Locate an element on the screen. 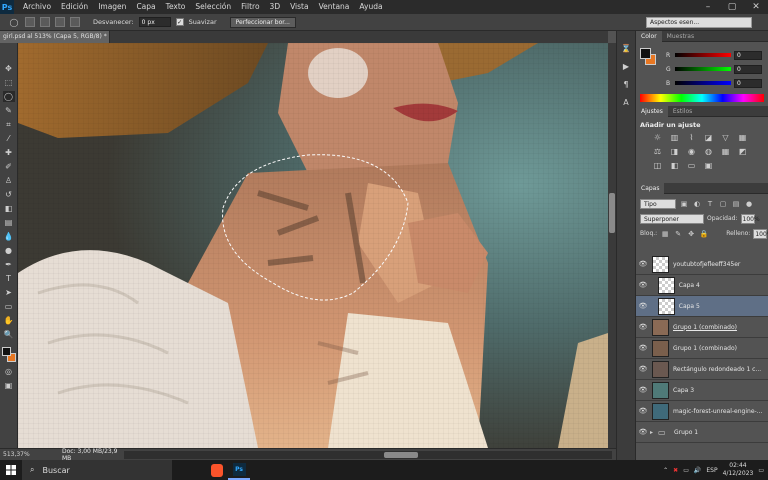  notifications-icon: ▭ is located at coordinates (761, 470).